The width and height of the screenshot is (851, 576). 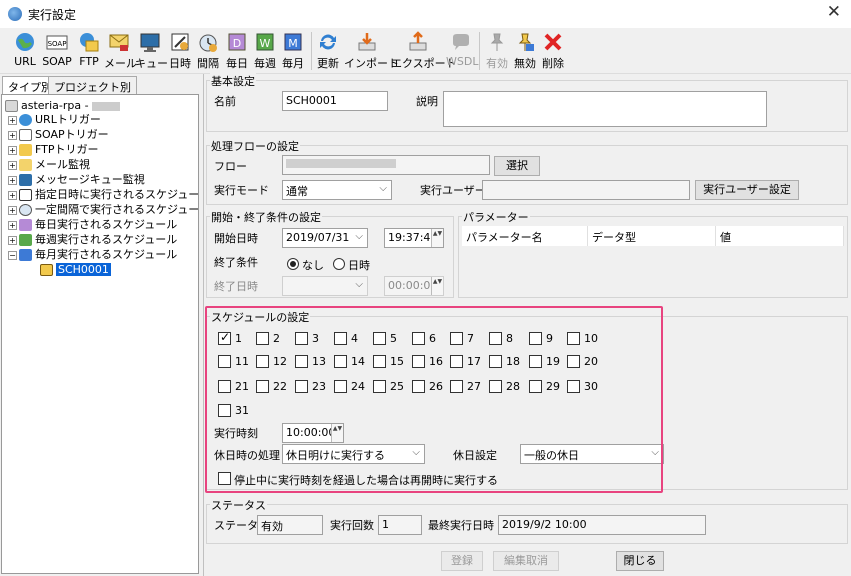 I want to click on ftp-trigger-button: FTP, so click(x=89, y=51).